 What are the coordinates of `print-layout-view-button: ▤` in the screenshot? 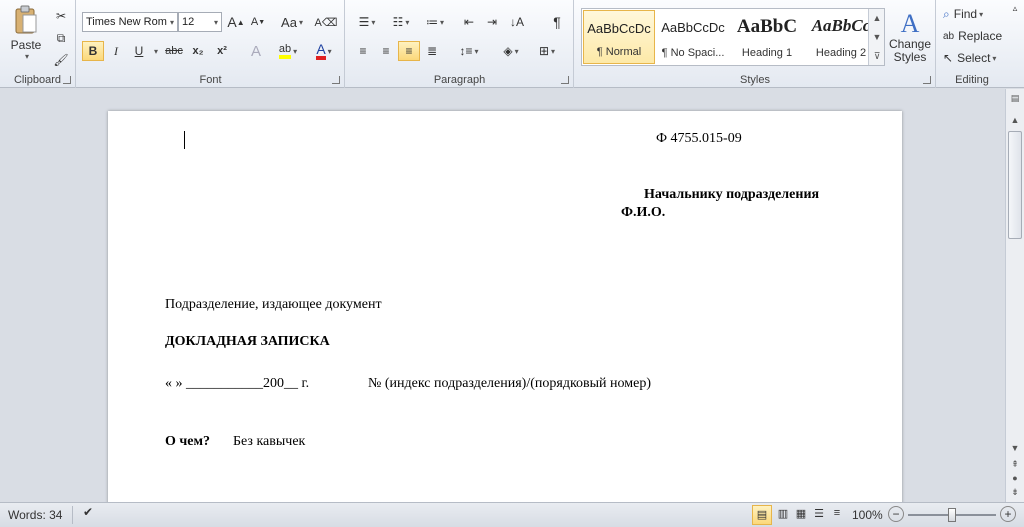 It's located at (762, 515).